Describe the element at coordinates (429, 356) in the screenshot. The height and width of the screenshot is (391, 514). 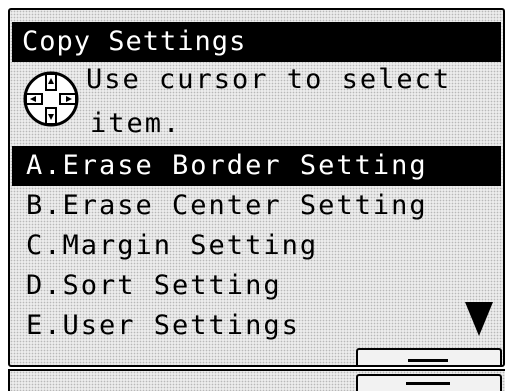
I see `softkey-upper` at that location.